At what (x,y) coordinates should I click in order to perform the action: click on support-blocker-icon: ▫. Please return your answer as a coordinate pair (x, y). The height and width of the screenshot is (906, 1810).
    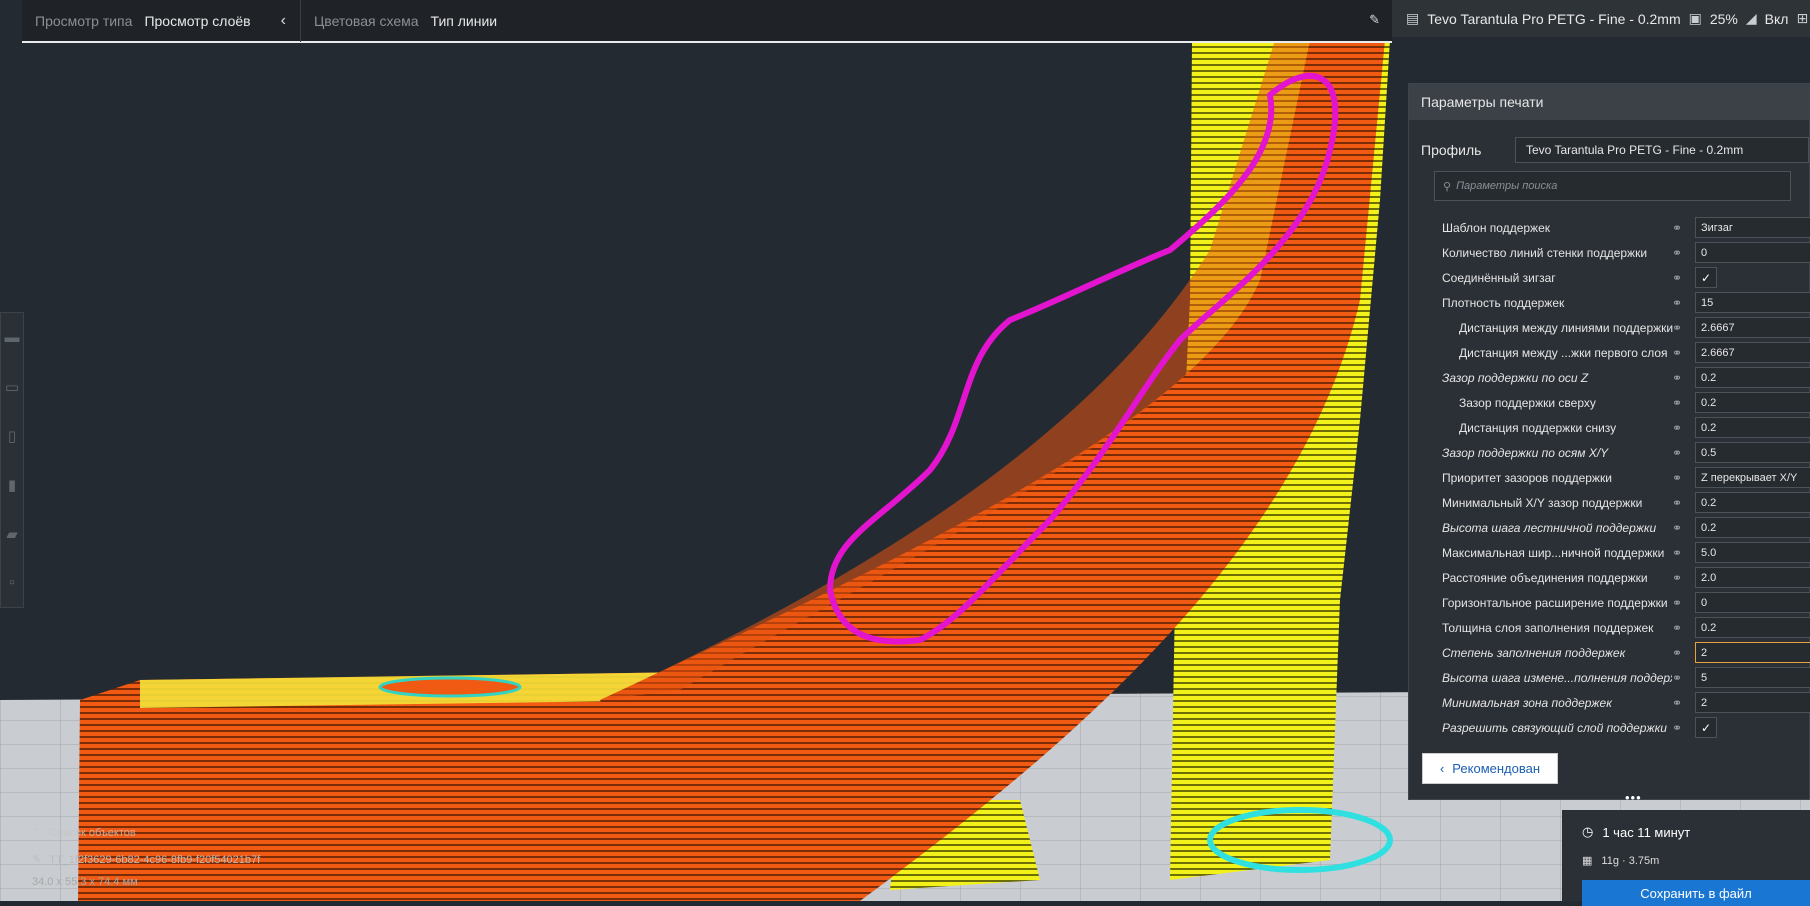
    Looking at the image, I should click on (12, 582).